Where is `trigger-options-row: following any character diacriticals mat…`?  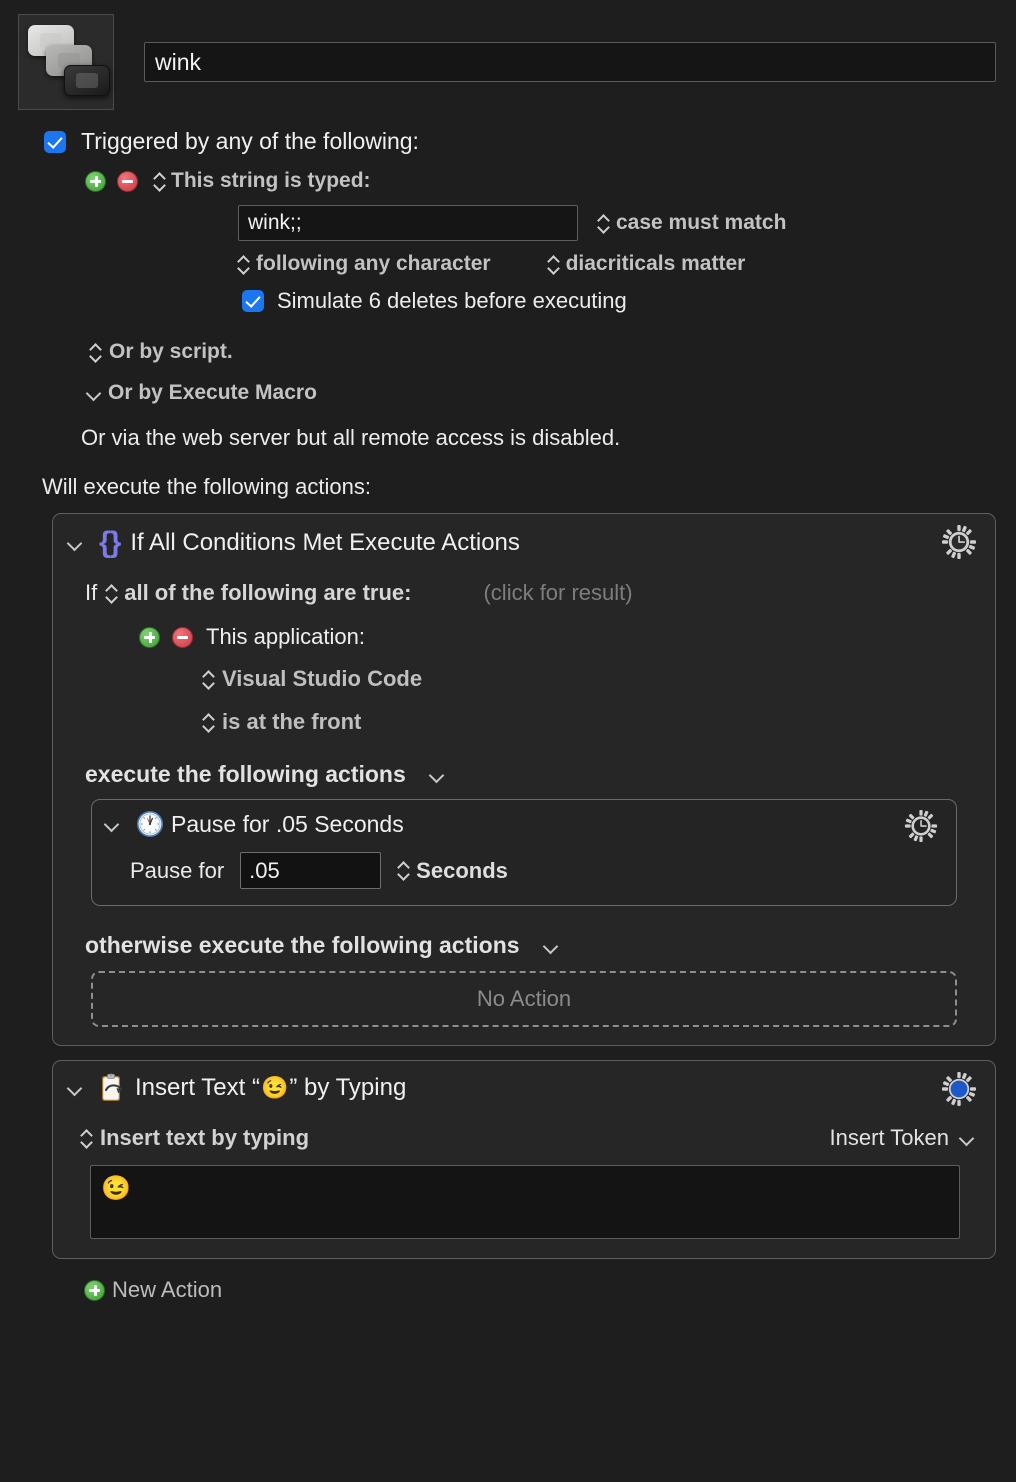
trigger-options-row: following any character diacriticals mat… is located at coordinates (617, 264).